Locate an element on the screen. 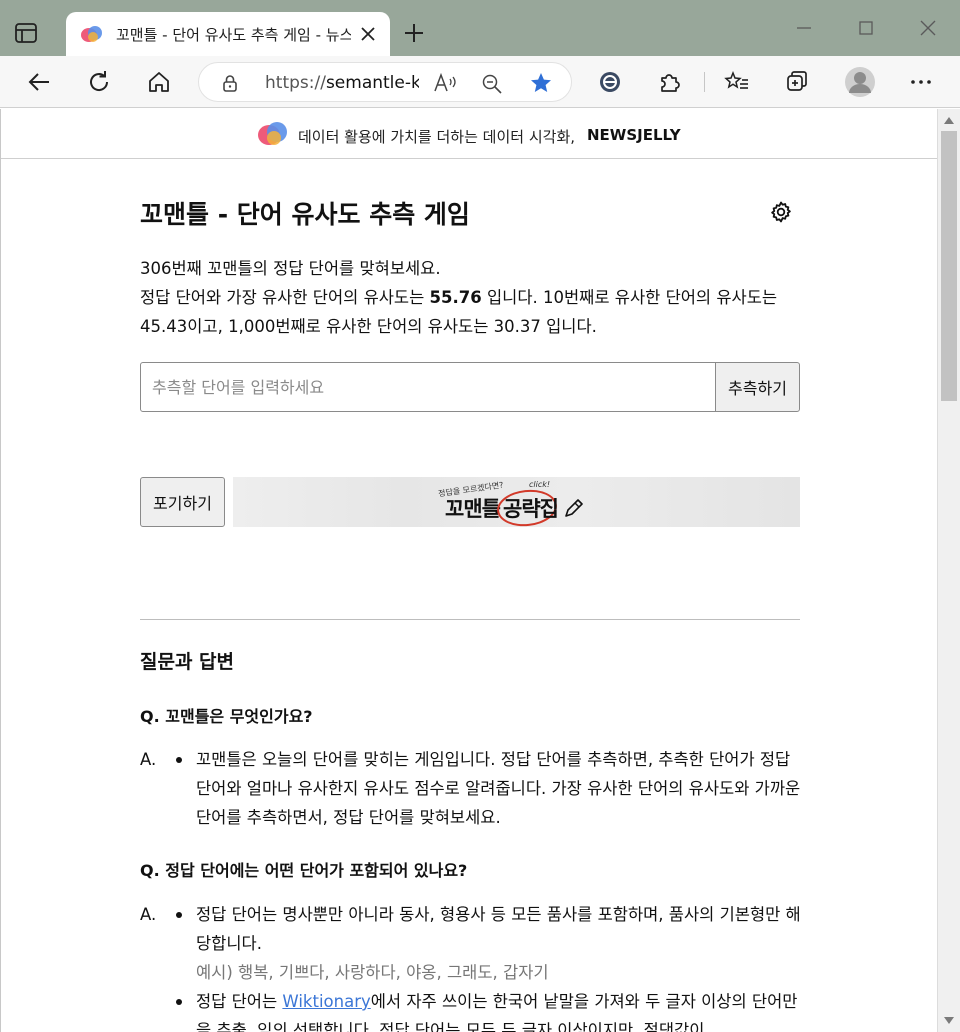  intro-line-1: 306번째 꼬맨틀의 정답 단어를 맞혀보세요. is located at coordinates (290, 268).